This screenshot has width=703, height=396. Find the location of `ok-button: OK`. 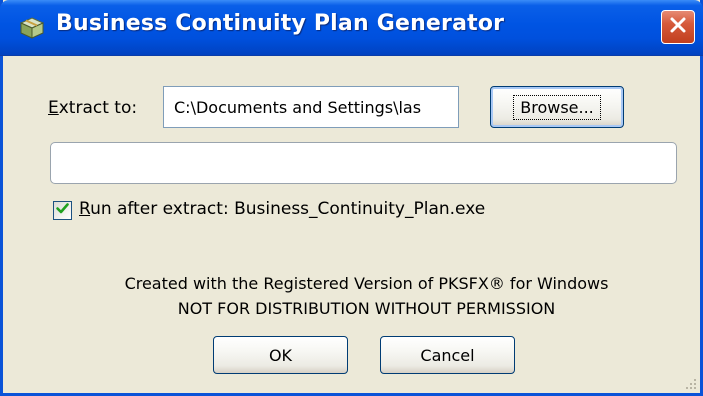

ok-button: OK is located at coordinates (280, 355).